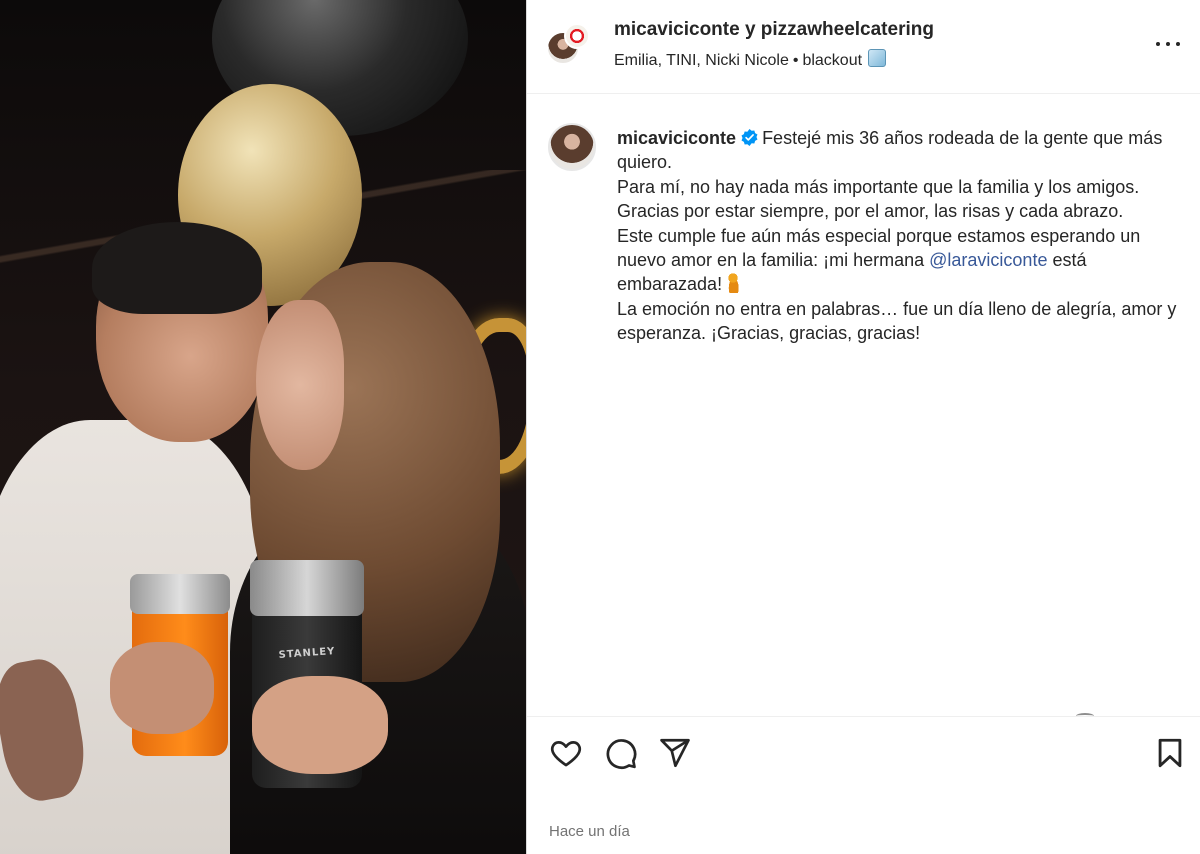  I want to click on mention-link: @laraviciconte, so click(988, 260).